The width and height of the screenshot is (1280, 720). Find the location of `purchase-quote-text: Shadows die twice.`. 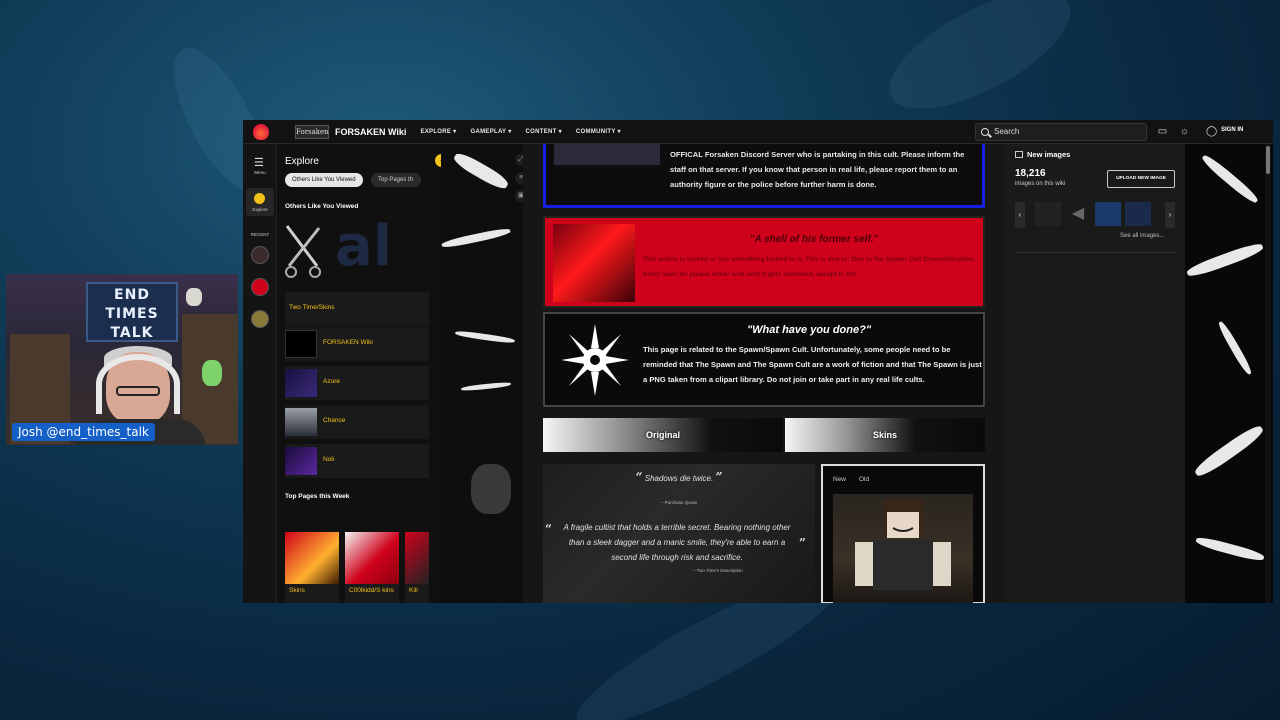

purchase-quote-text: Shadows die twice. is located at coordinates (679, 478).